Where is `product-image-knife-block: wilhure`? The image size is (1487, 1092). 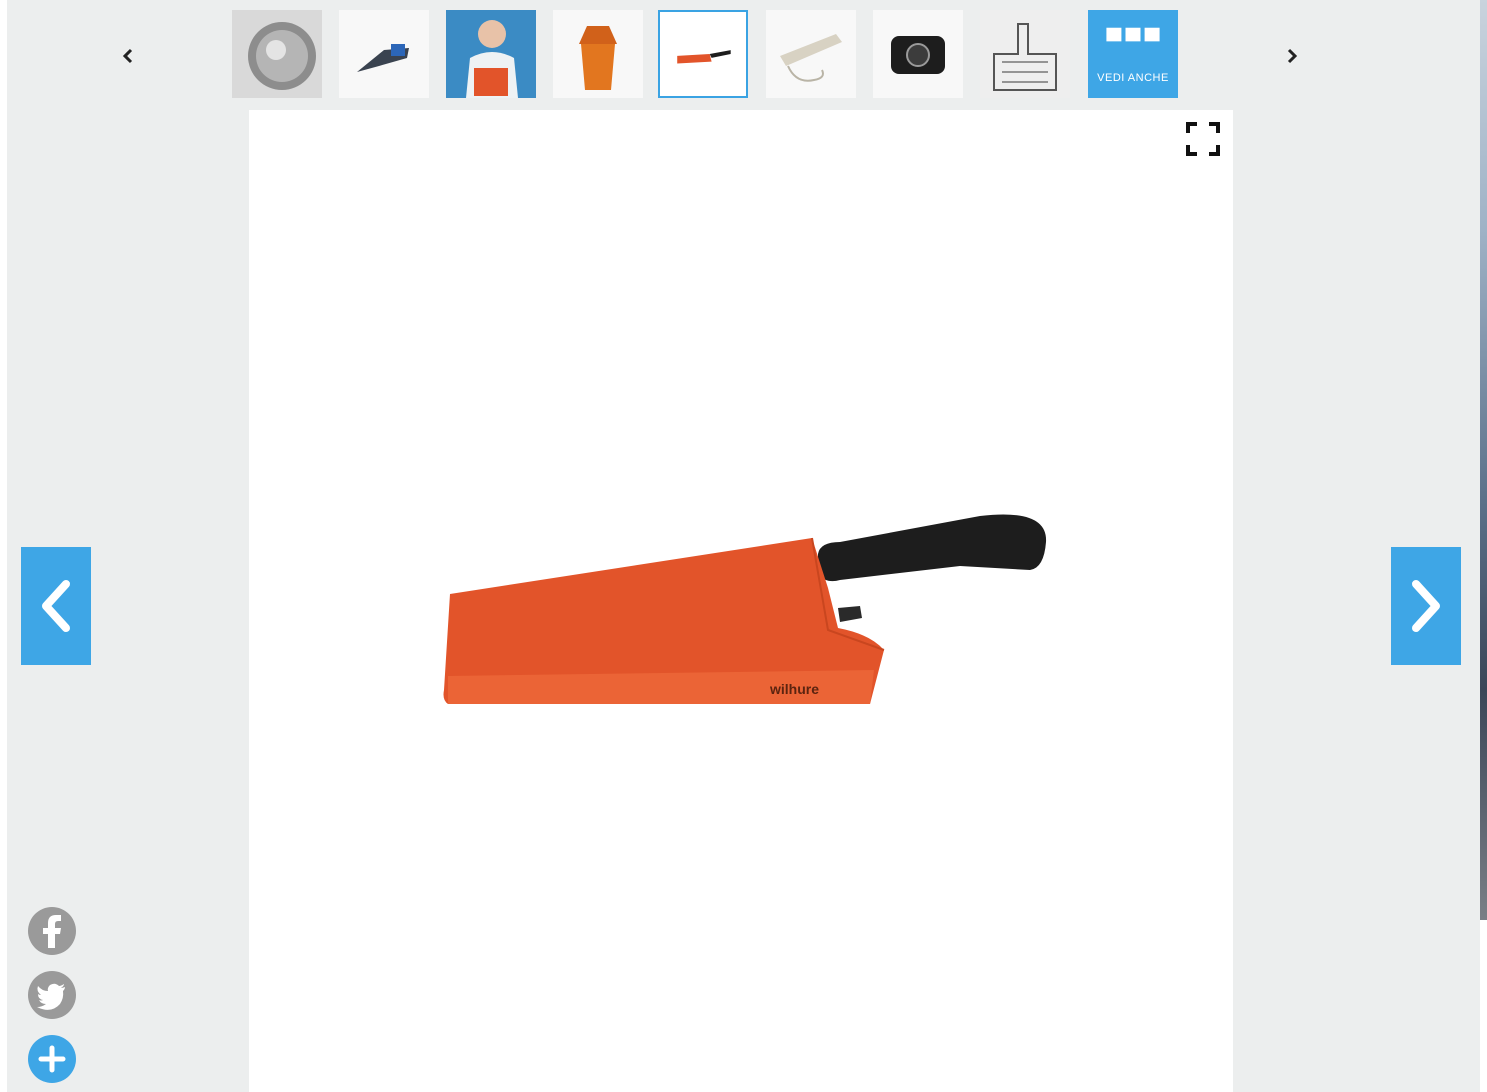
product-image-knife-block: wilhure is located at coordinates (745, 609).